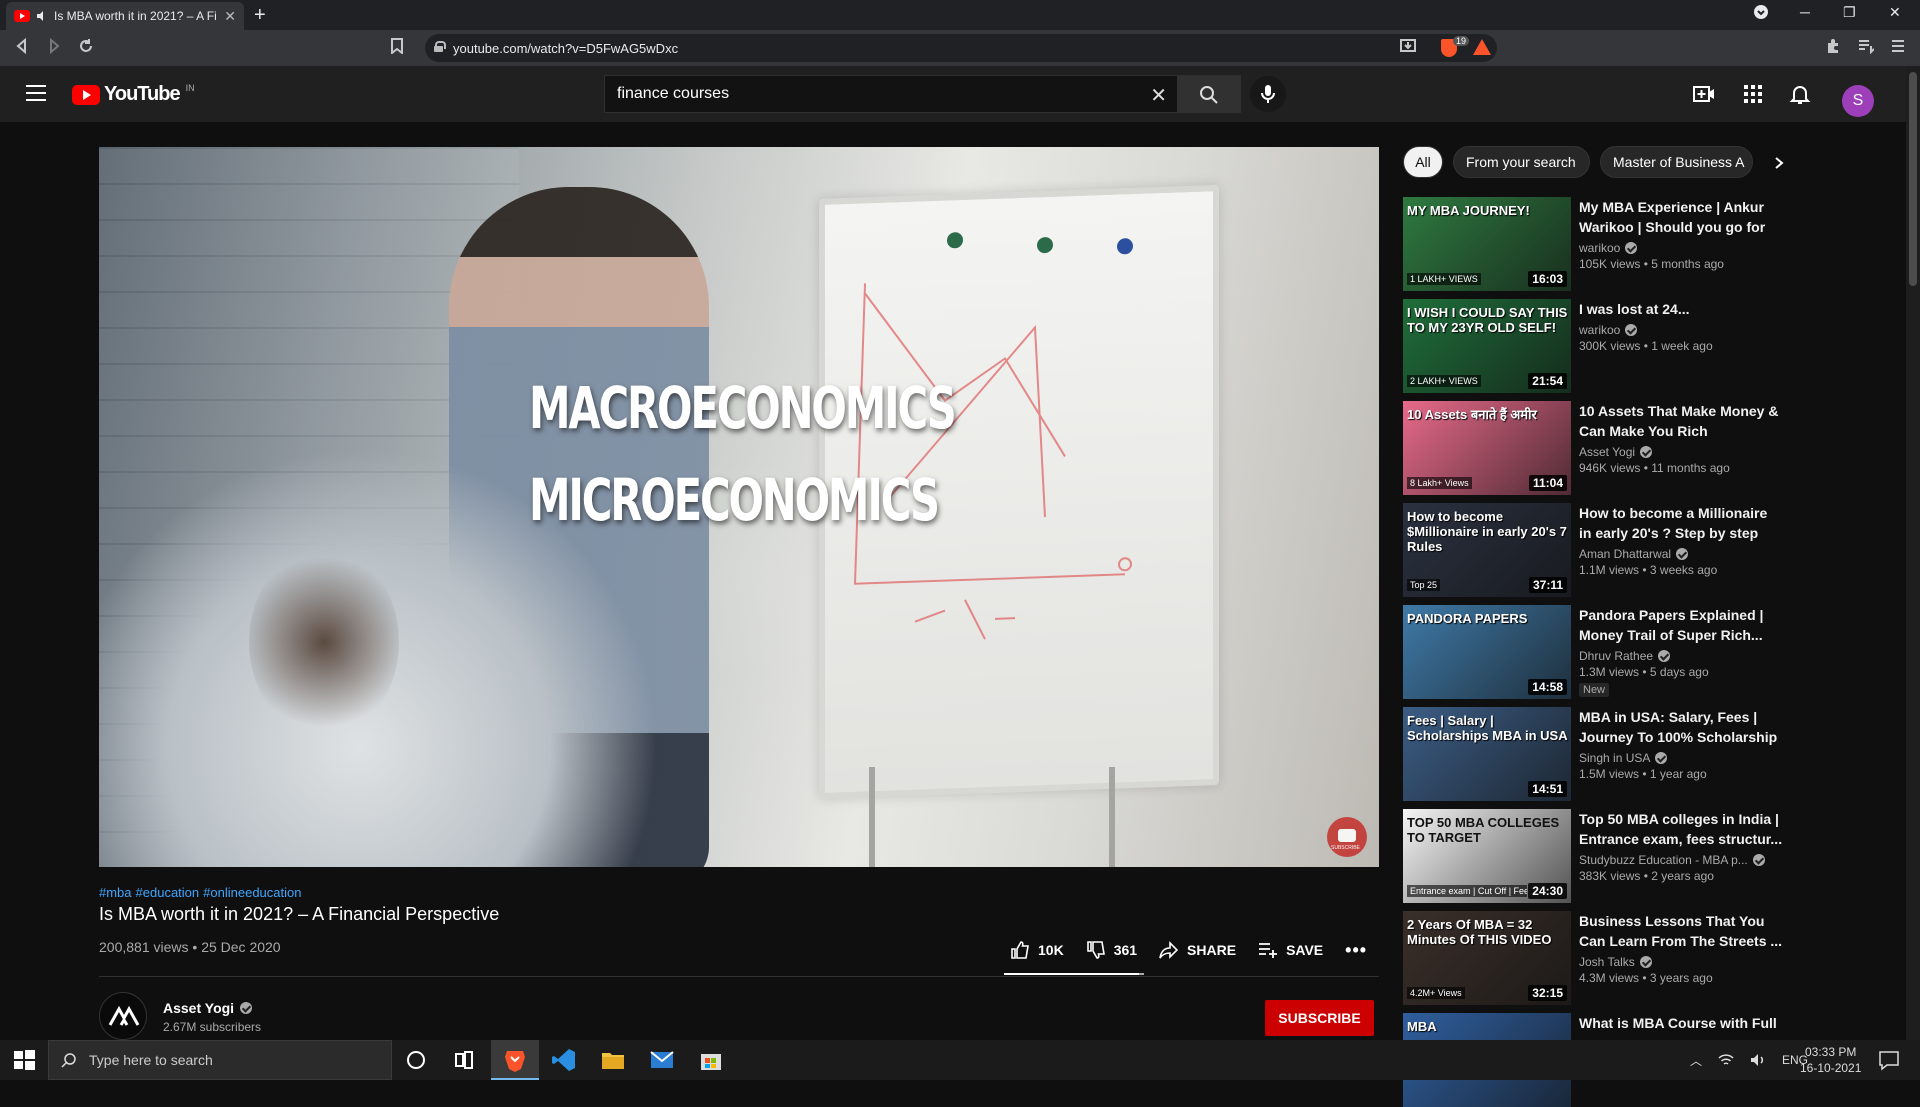 This screenshot has width=1920, height=1107. What do you see at coordinates (1423, 162) in the screenshot?
I see `chip-all: All` at bounding box center [1423, 162].